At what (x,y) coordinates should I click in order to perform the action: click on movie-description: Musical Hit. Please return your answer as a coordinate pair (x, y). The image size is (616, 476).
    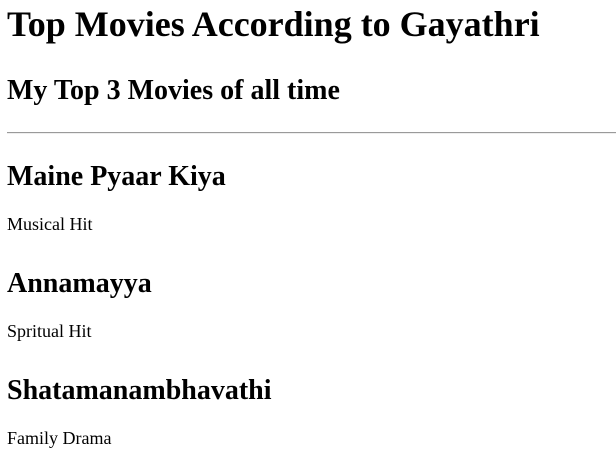
    Looking at the image, I should click on (50, 224).